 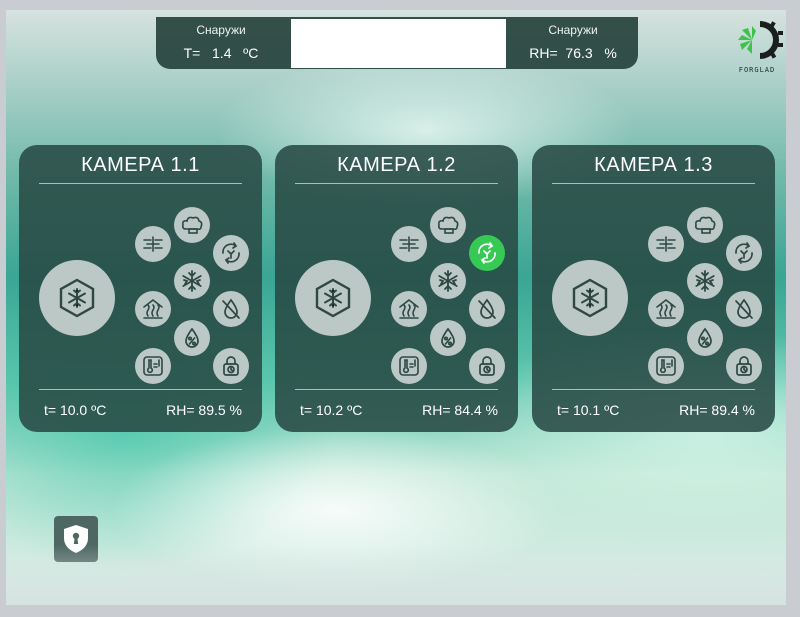 I want to click on outside-temp-unit: ºC, so click(x=251, y=53).